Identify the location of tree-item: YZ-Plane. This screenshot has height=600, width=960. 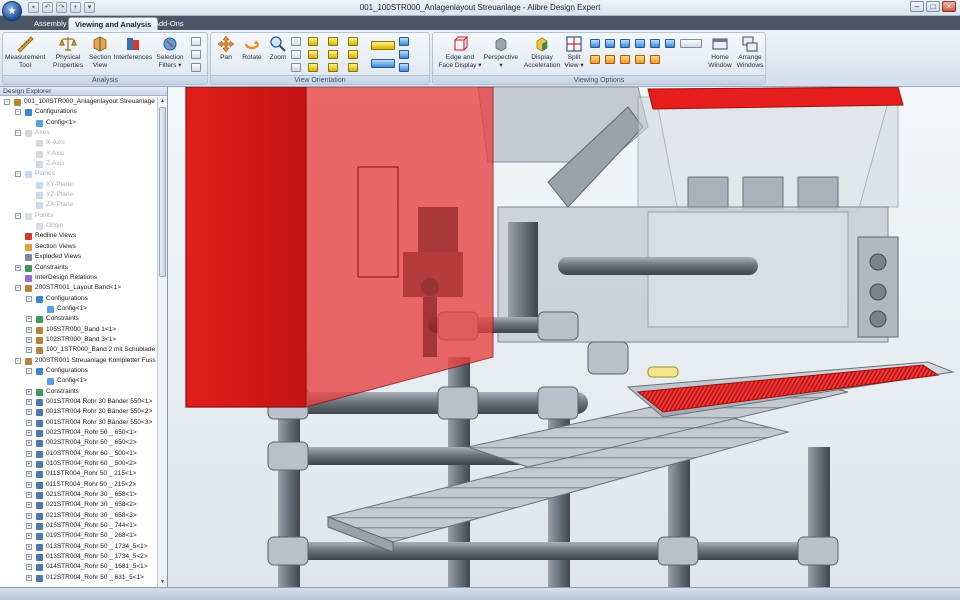
(78, 195).